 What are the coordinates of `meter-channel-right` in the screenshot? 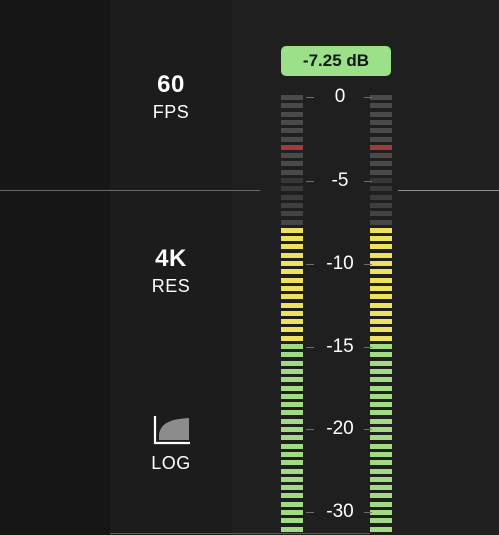 It's located at (381, 267).